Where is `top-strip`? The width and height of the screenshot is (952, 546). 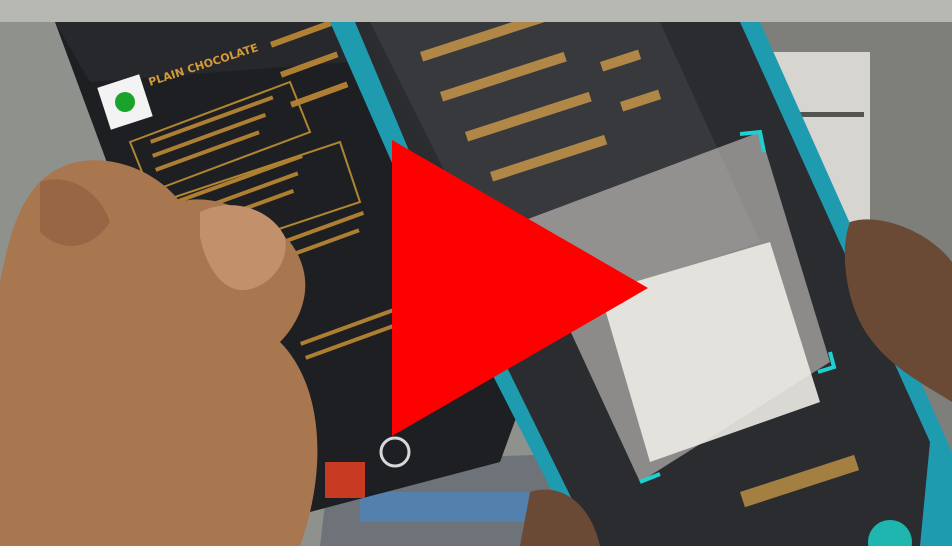
top-strip is located at coordinates (476, 11).